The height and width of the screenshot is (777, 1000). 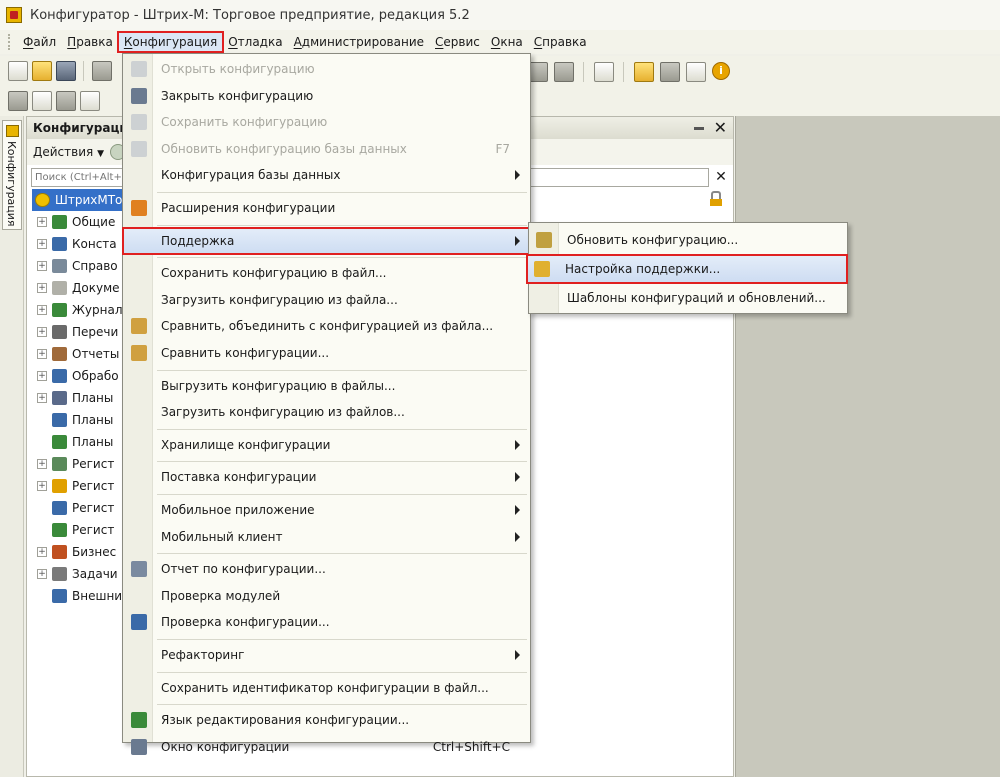 What do you see at coordinates (670, 72) in the screenshot?
I see `assistant-icon` at bounding box center [670, 72].